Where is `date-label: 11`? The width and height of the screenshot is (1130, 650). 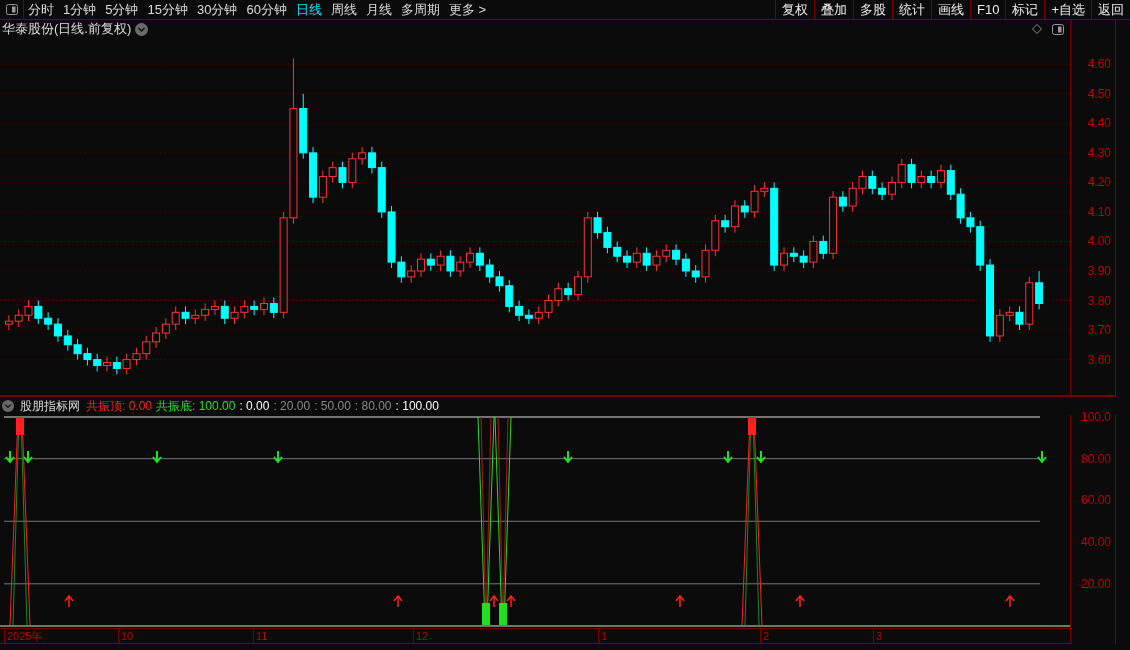 date-label: 11 is located at coordinates (260, 636).